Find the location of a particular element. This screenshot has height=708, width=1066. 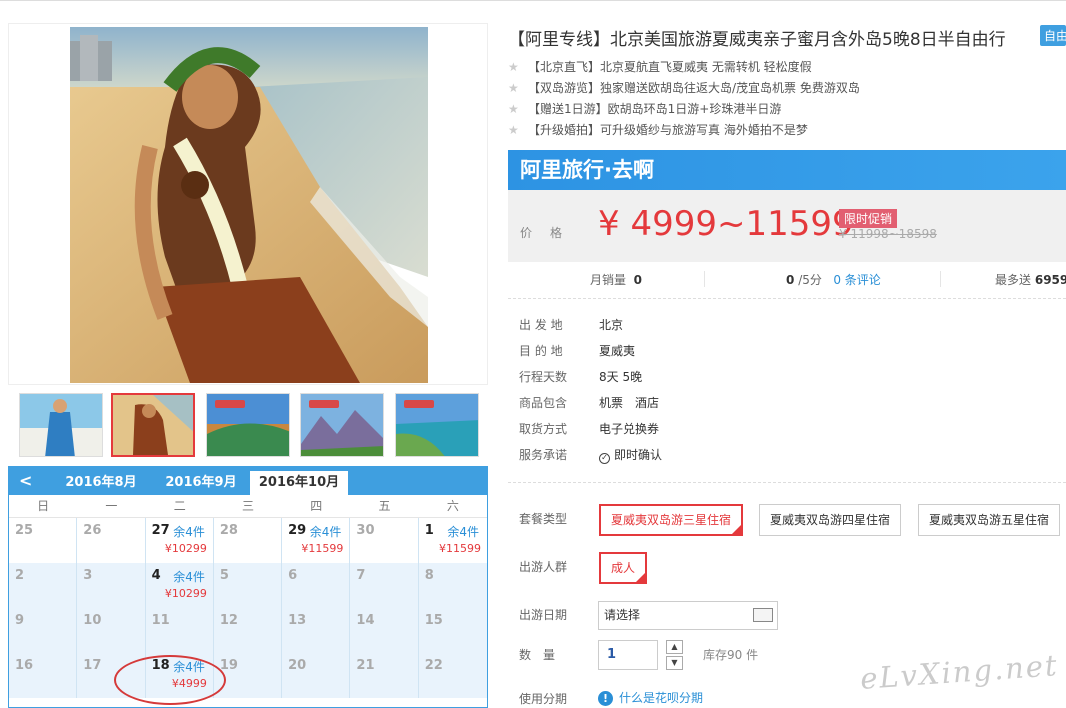

feature-text: 【赠送1日游】欧胡岛环岛1日游+珍珠港半日游 is located at coordinates (655, 109).